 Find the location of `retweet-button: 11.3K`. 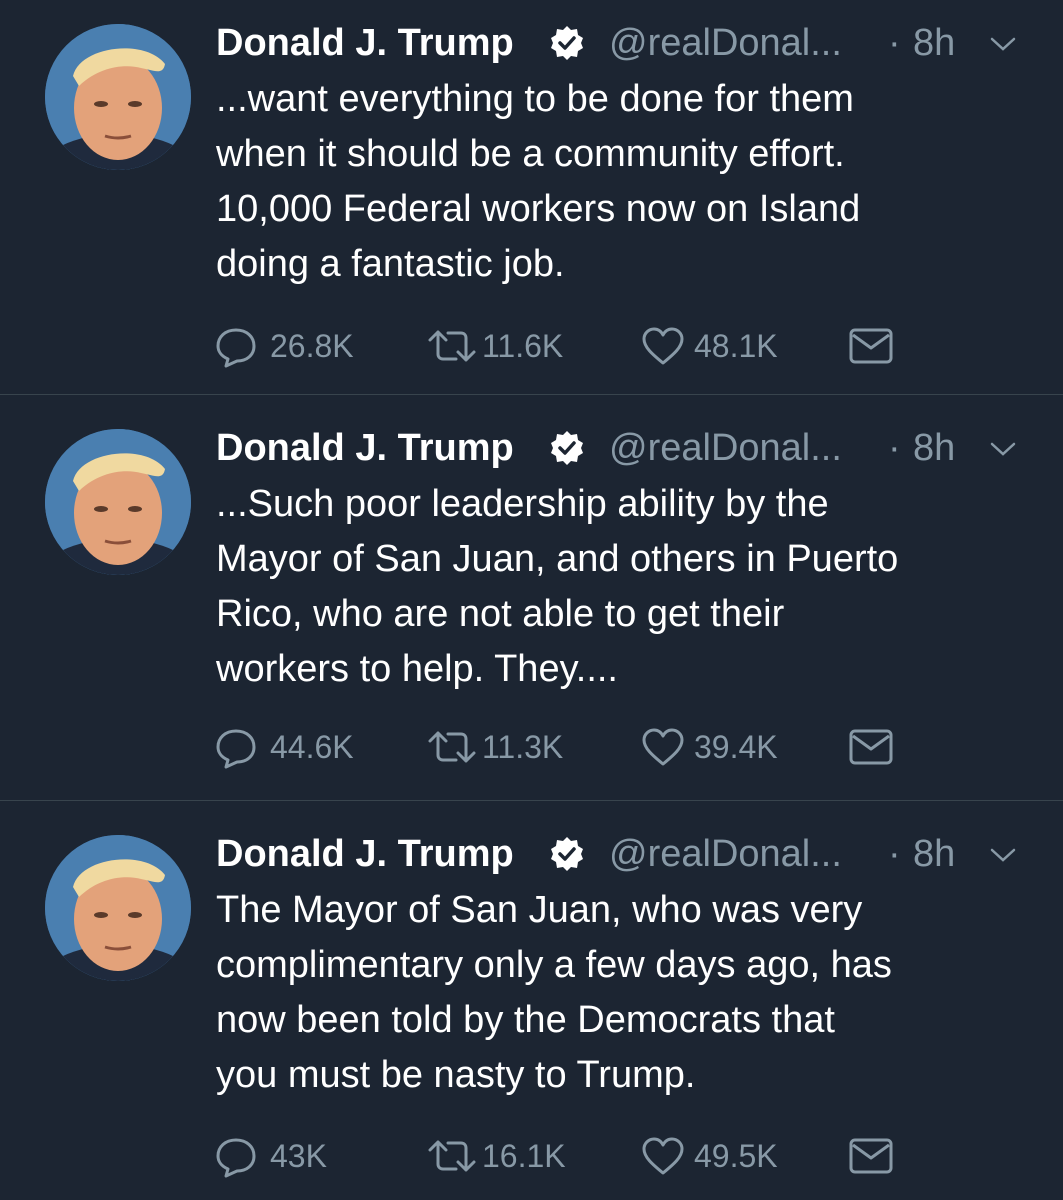

retweet-button: 11.3K is located at coordinates (521, 747).